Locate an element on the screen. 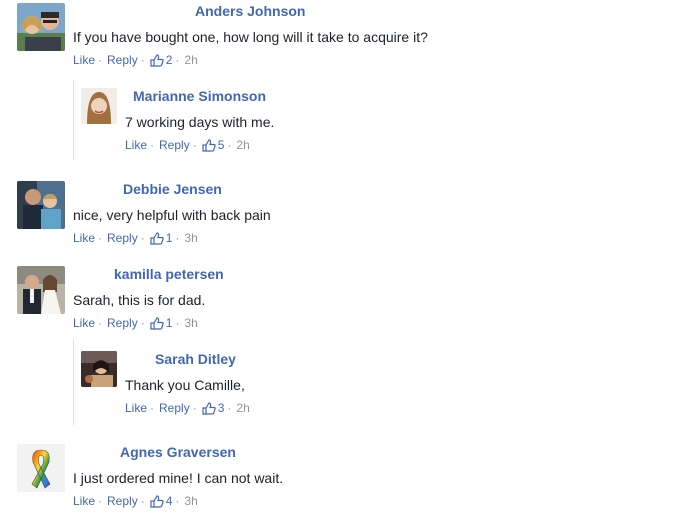 The image size is (685, 521). comment-text: Thank you Camille, is located at coordinates (185, 385).